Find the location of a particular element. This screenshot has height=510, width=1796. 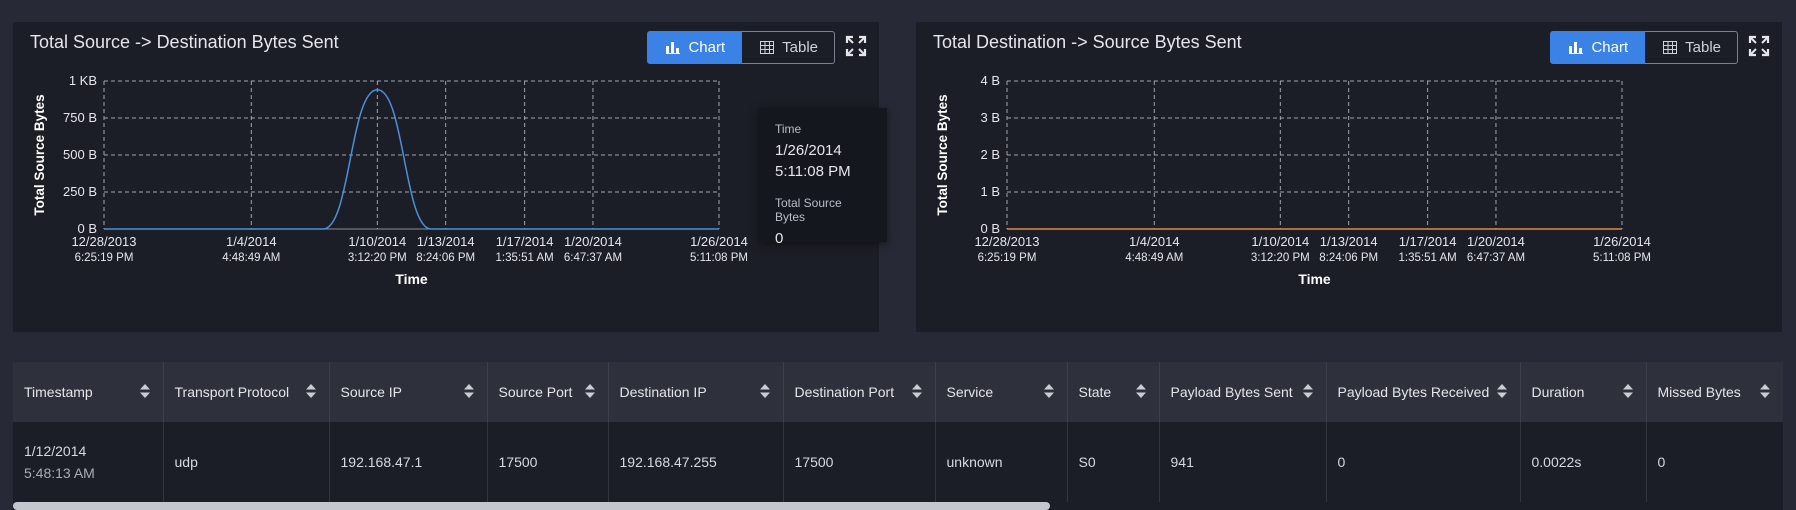

cell-timestamp: 1/12/2014 5:48:13 AM is located at coordinates (88, 462).